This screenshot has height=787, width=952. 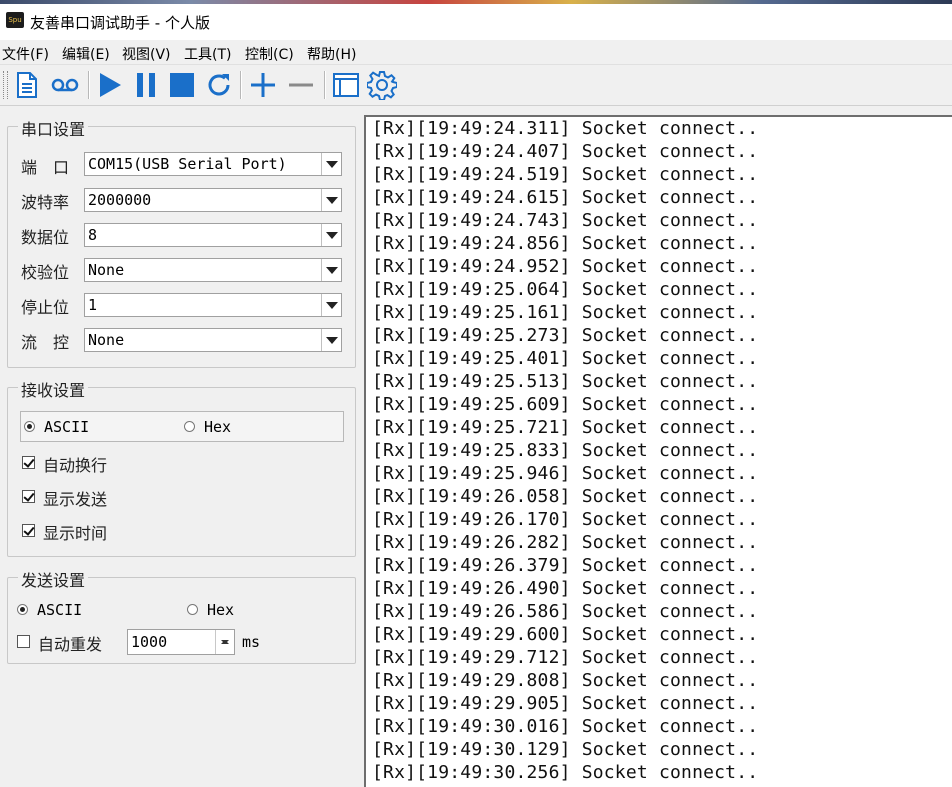 I want to click on log-line: [Rx][19:49:29.600] Socket connect.., so click(x=565, y=634).